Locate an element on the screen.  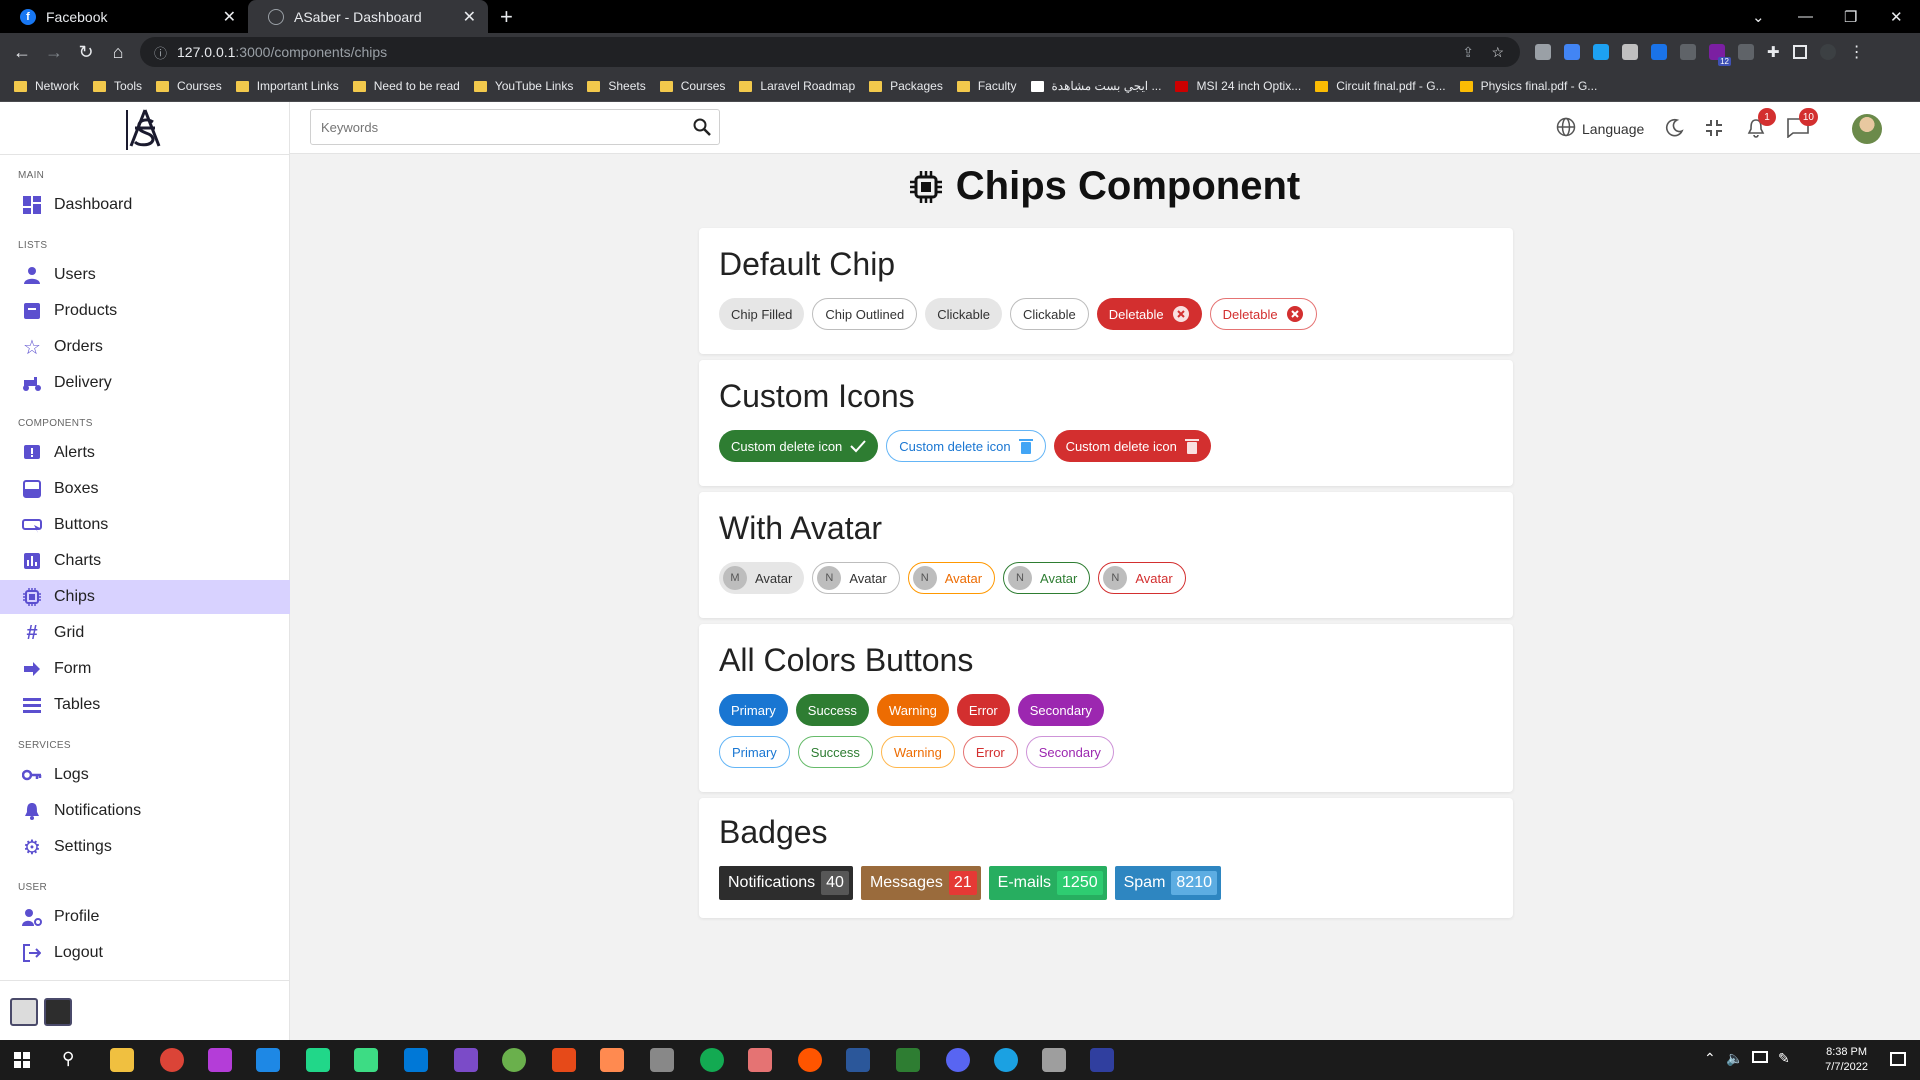
sidebar-item-settings: ⚙ Settings is located at coordinates (145, 847).